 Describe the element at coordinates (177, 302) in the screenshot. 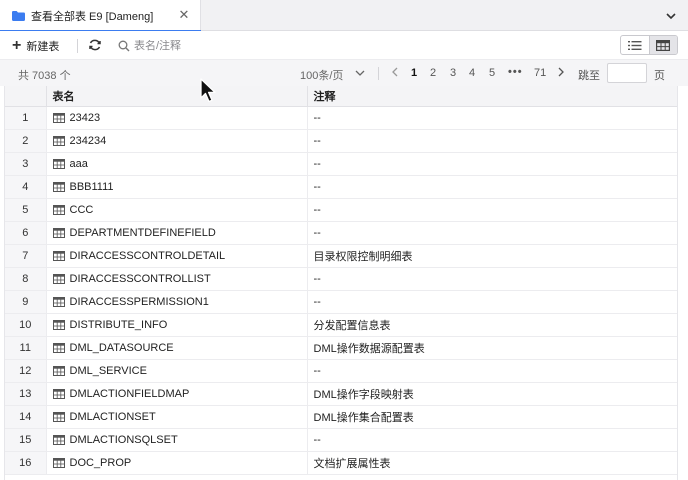

I see `table-name-cell: DIRACCESSPERMISSION1` at that location.